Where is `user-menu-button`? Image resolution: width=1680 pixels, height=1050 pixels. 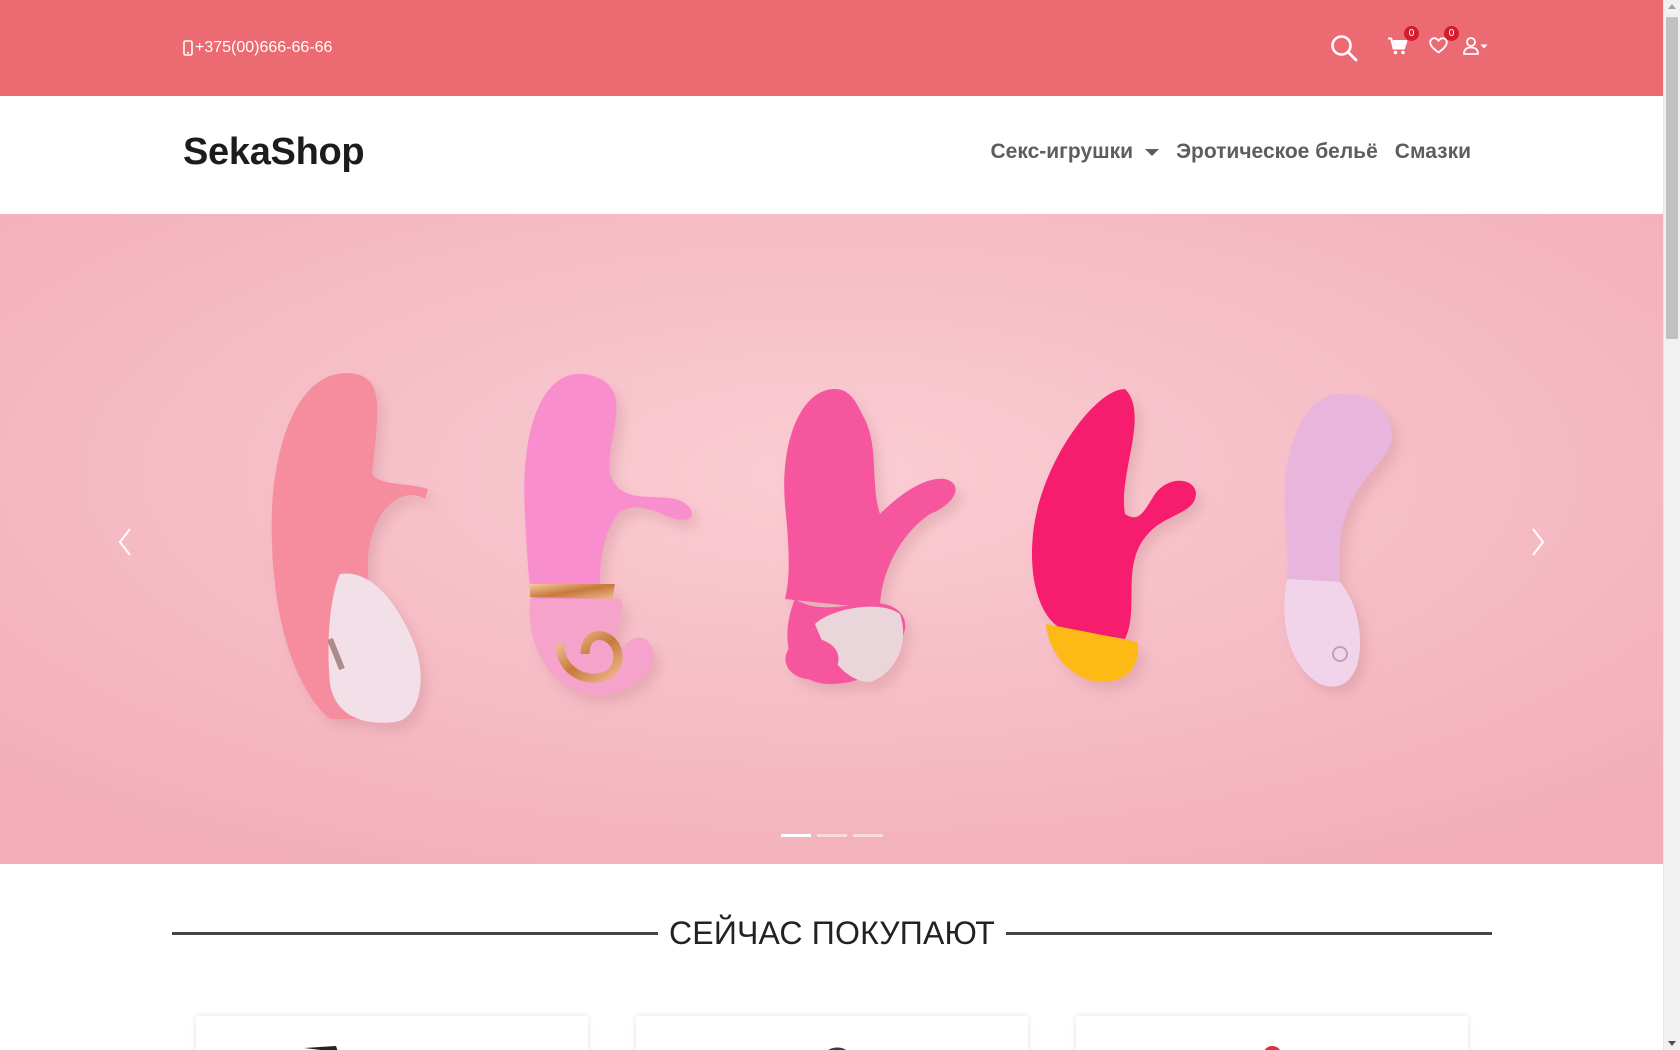 user-menu-button is located at coordinates (1476, 48).